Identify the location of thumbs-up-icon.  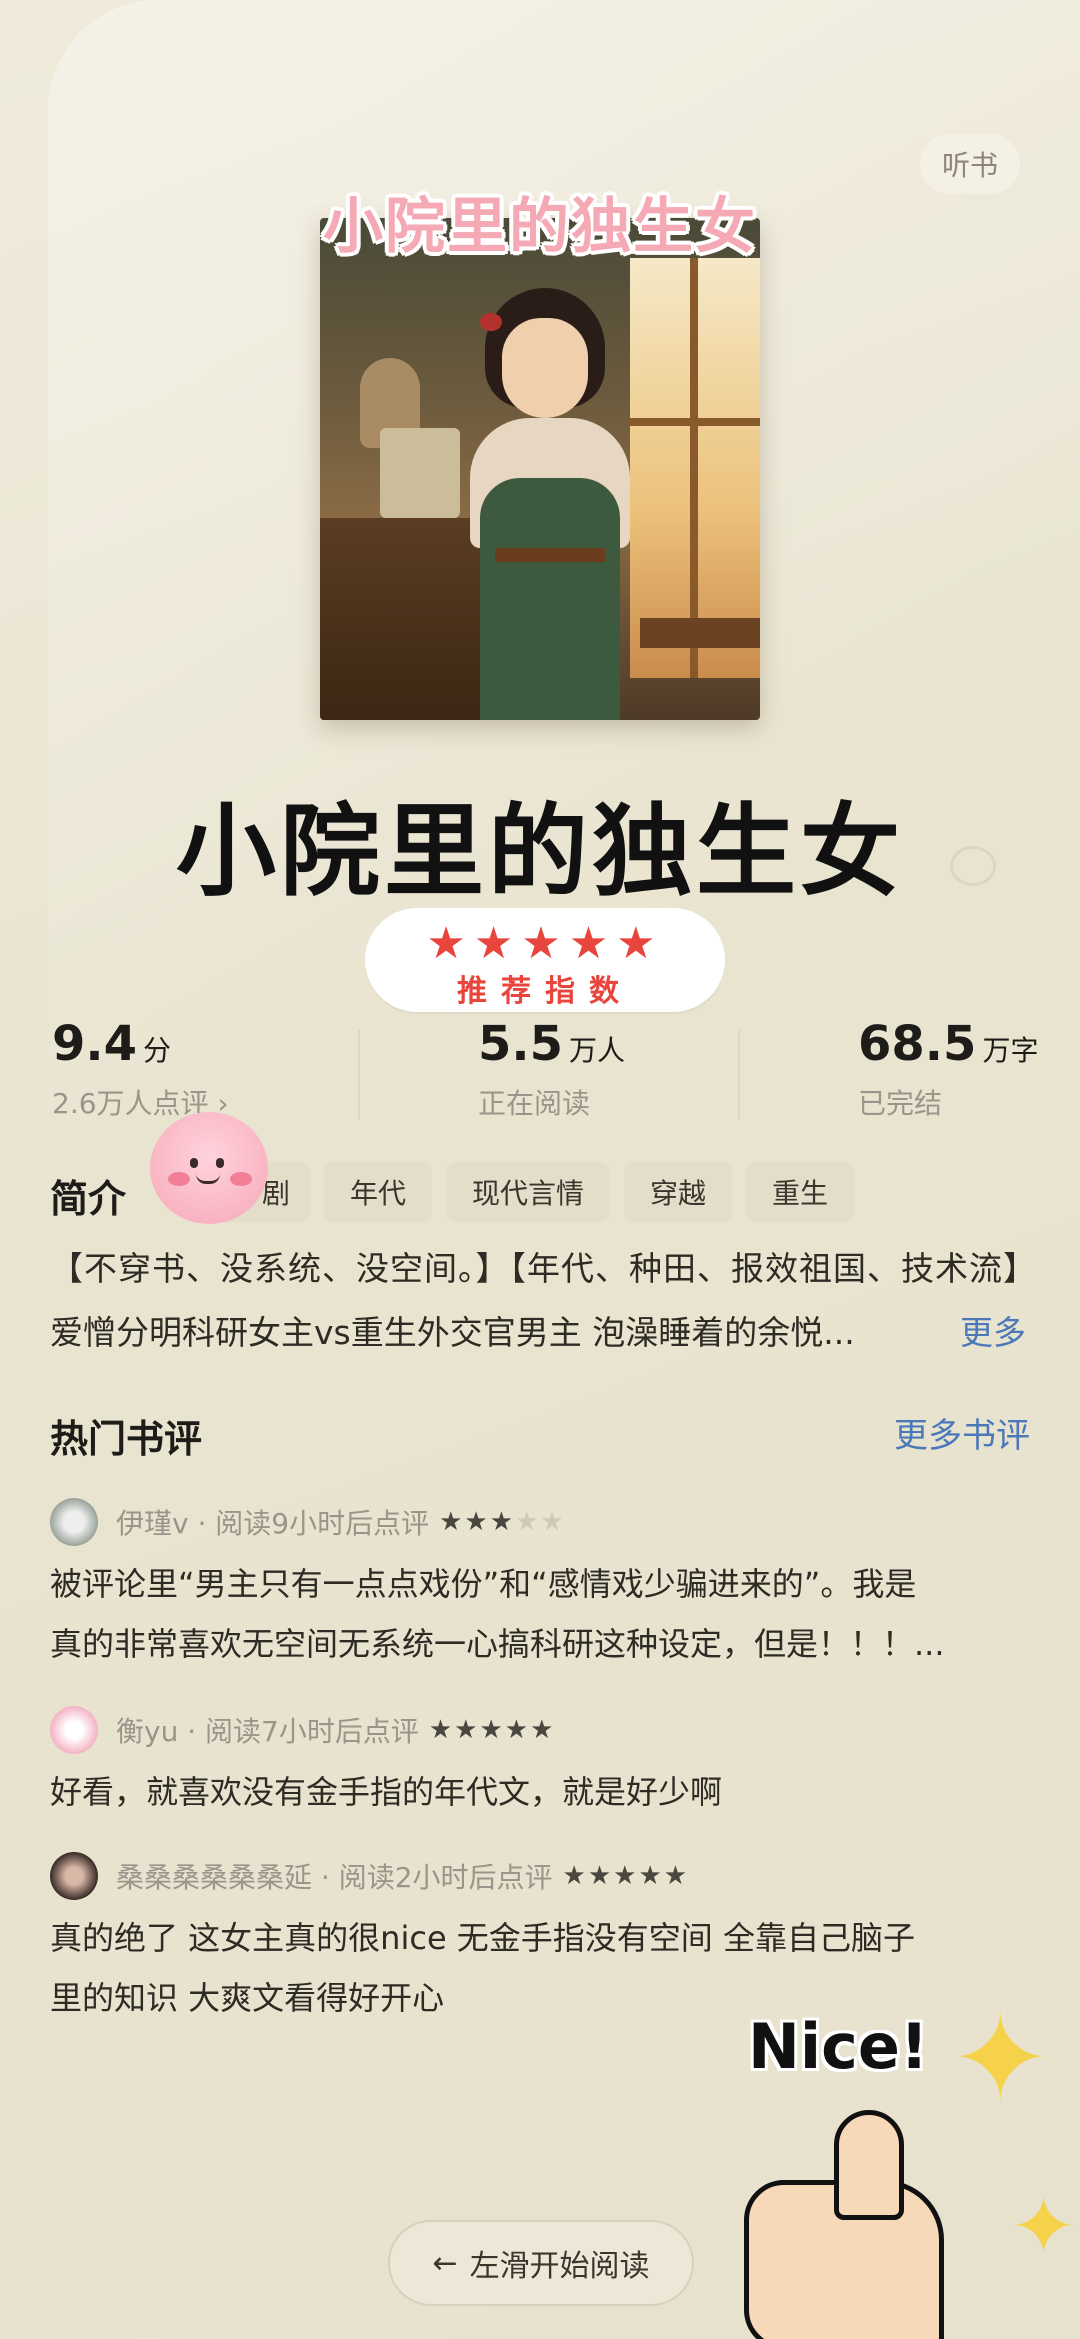
(864, 2224).